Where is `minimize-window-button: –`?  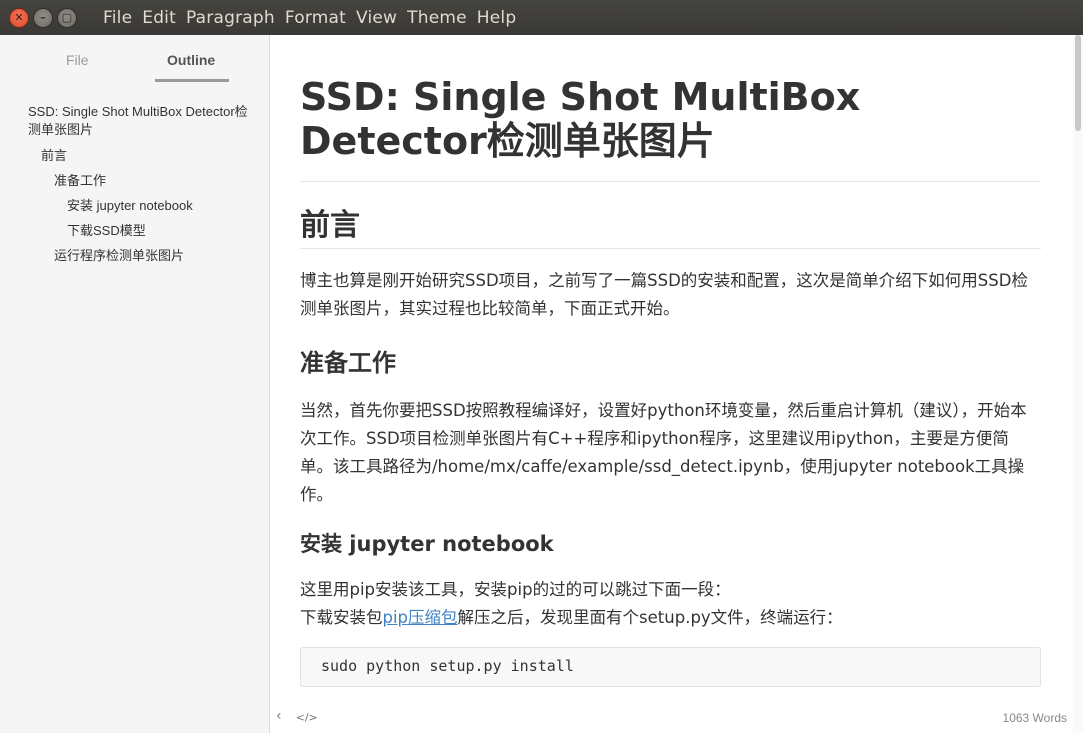 minimize-window-button: – is located at coordinates (43, 17).